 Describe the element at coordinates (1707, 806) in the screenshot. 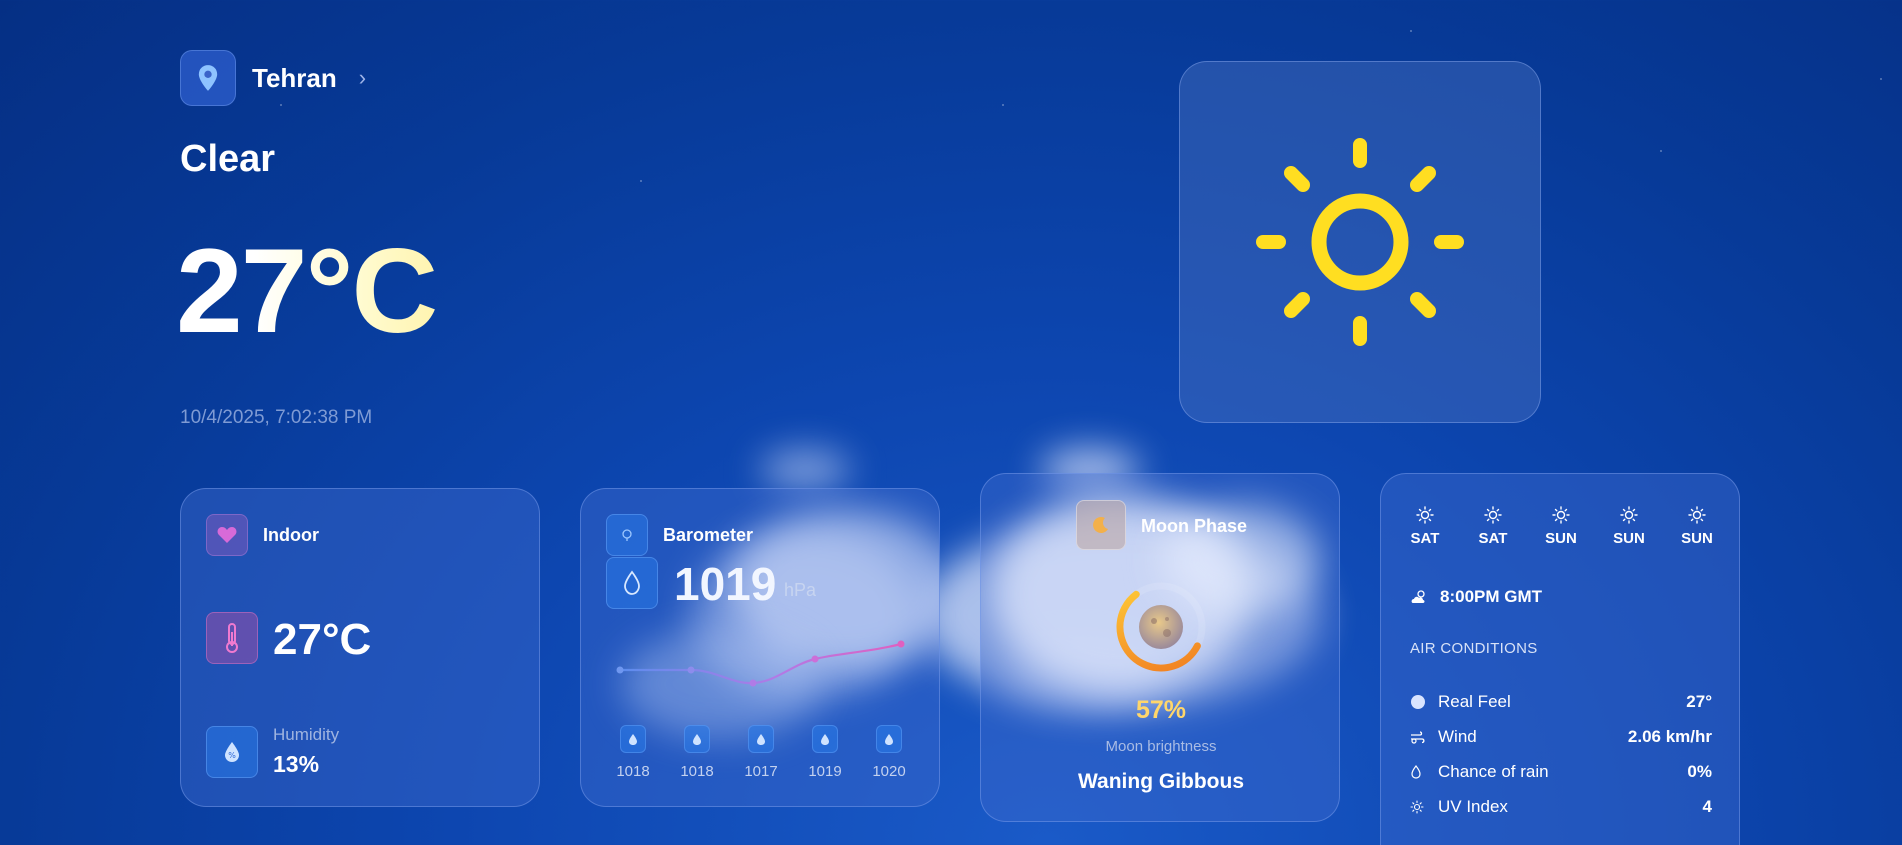

I see `air-condition-value: 4` at that location.